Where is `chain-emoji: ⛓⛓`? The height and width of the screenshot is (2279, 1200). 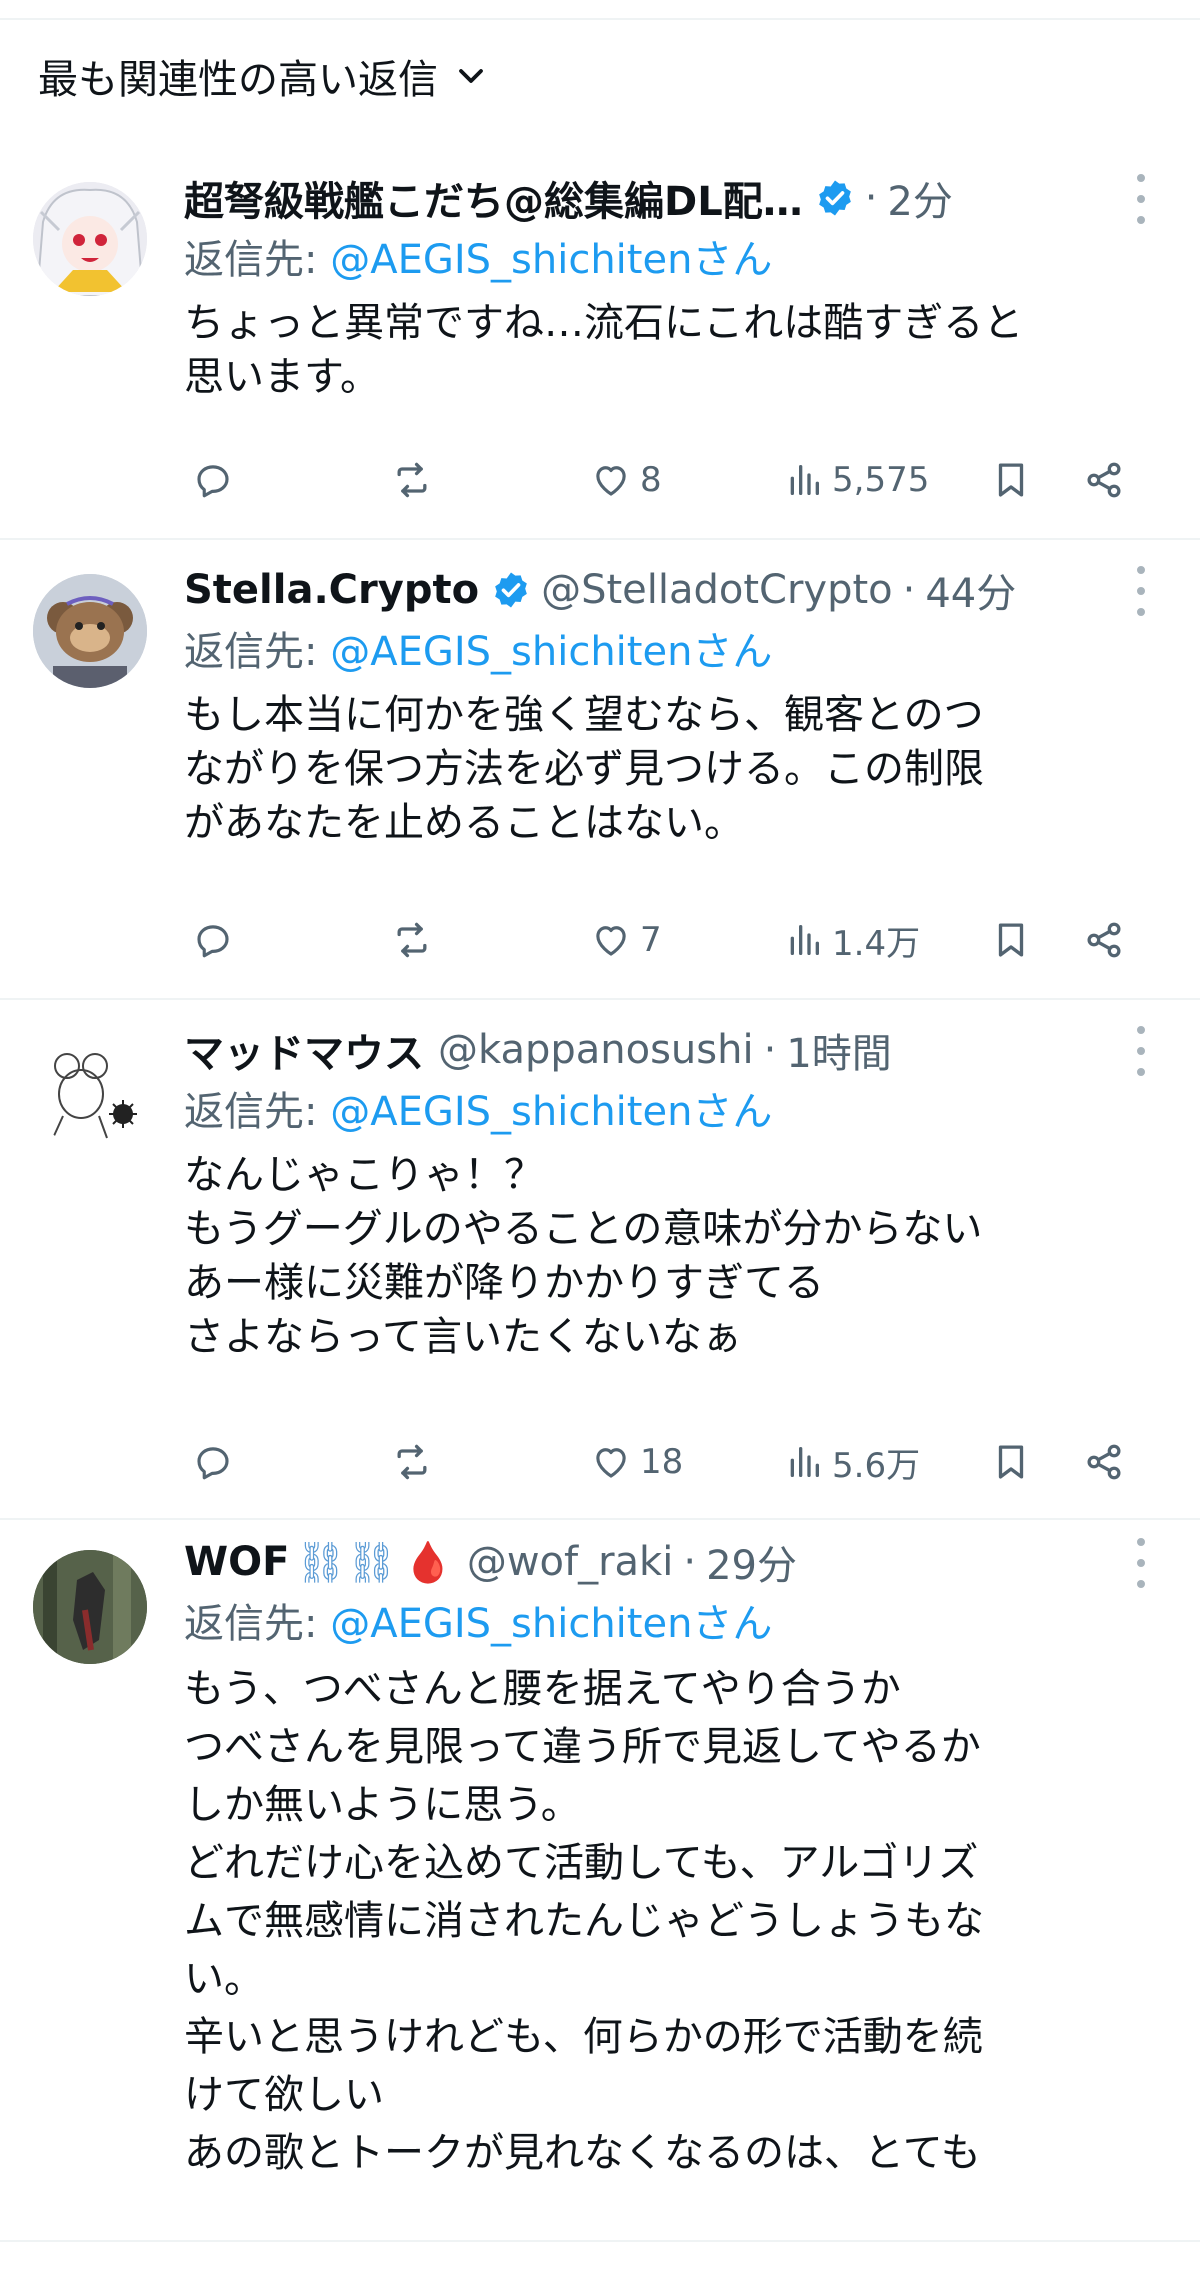 chain-emoji: ⛓⛓ is located at coordinates (346, 1562).